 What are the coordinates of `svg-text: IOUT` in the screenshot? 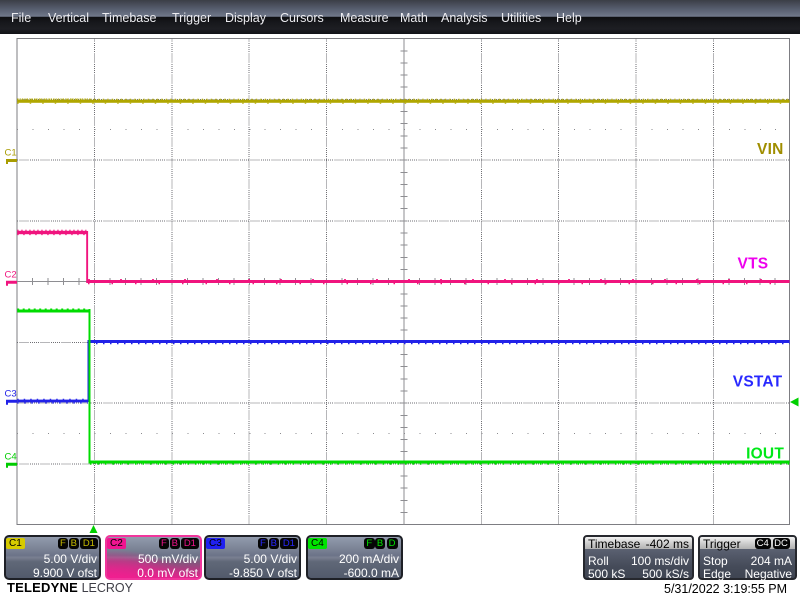 It's located at (765, 453).